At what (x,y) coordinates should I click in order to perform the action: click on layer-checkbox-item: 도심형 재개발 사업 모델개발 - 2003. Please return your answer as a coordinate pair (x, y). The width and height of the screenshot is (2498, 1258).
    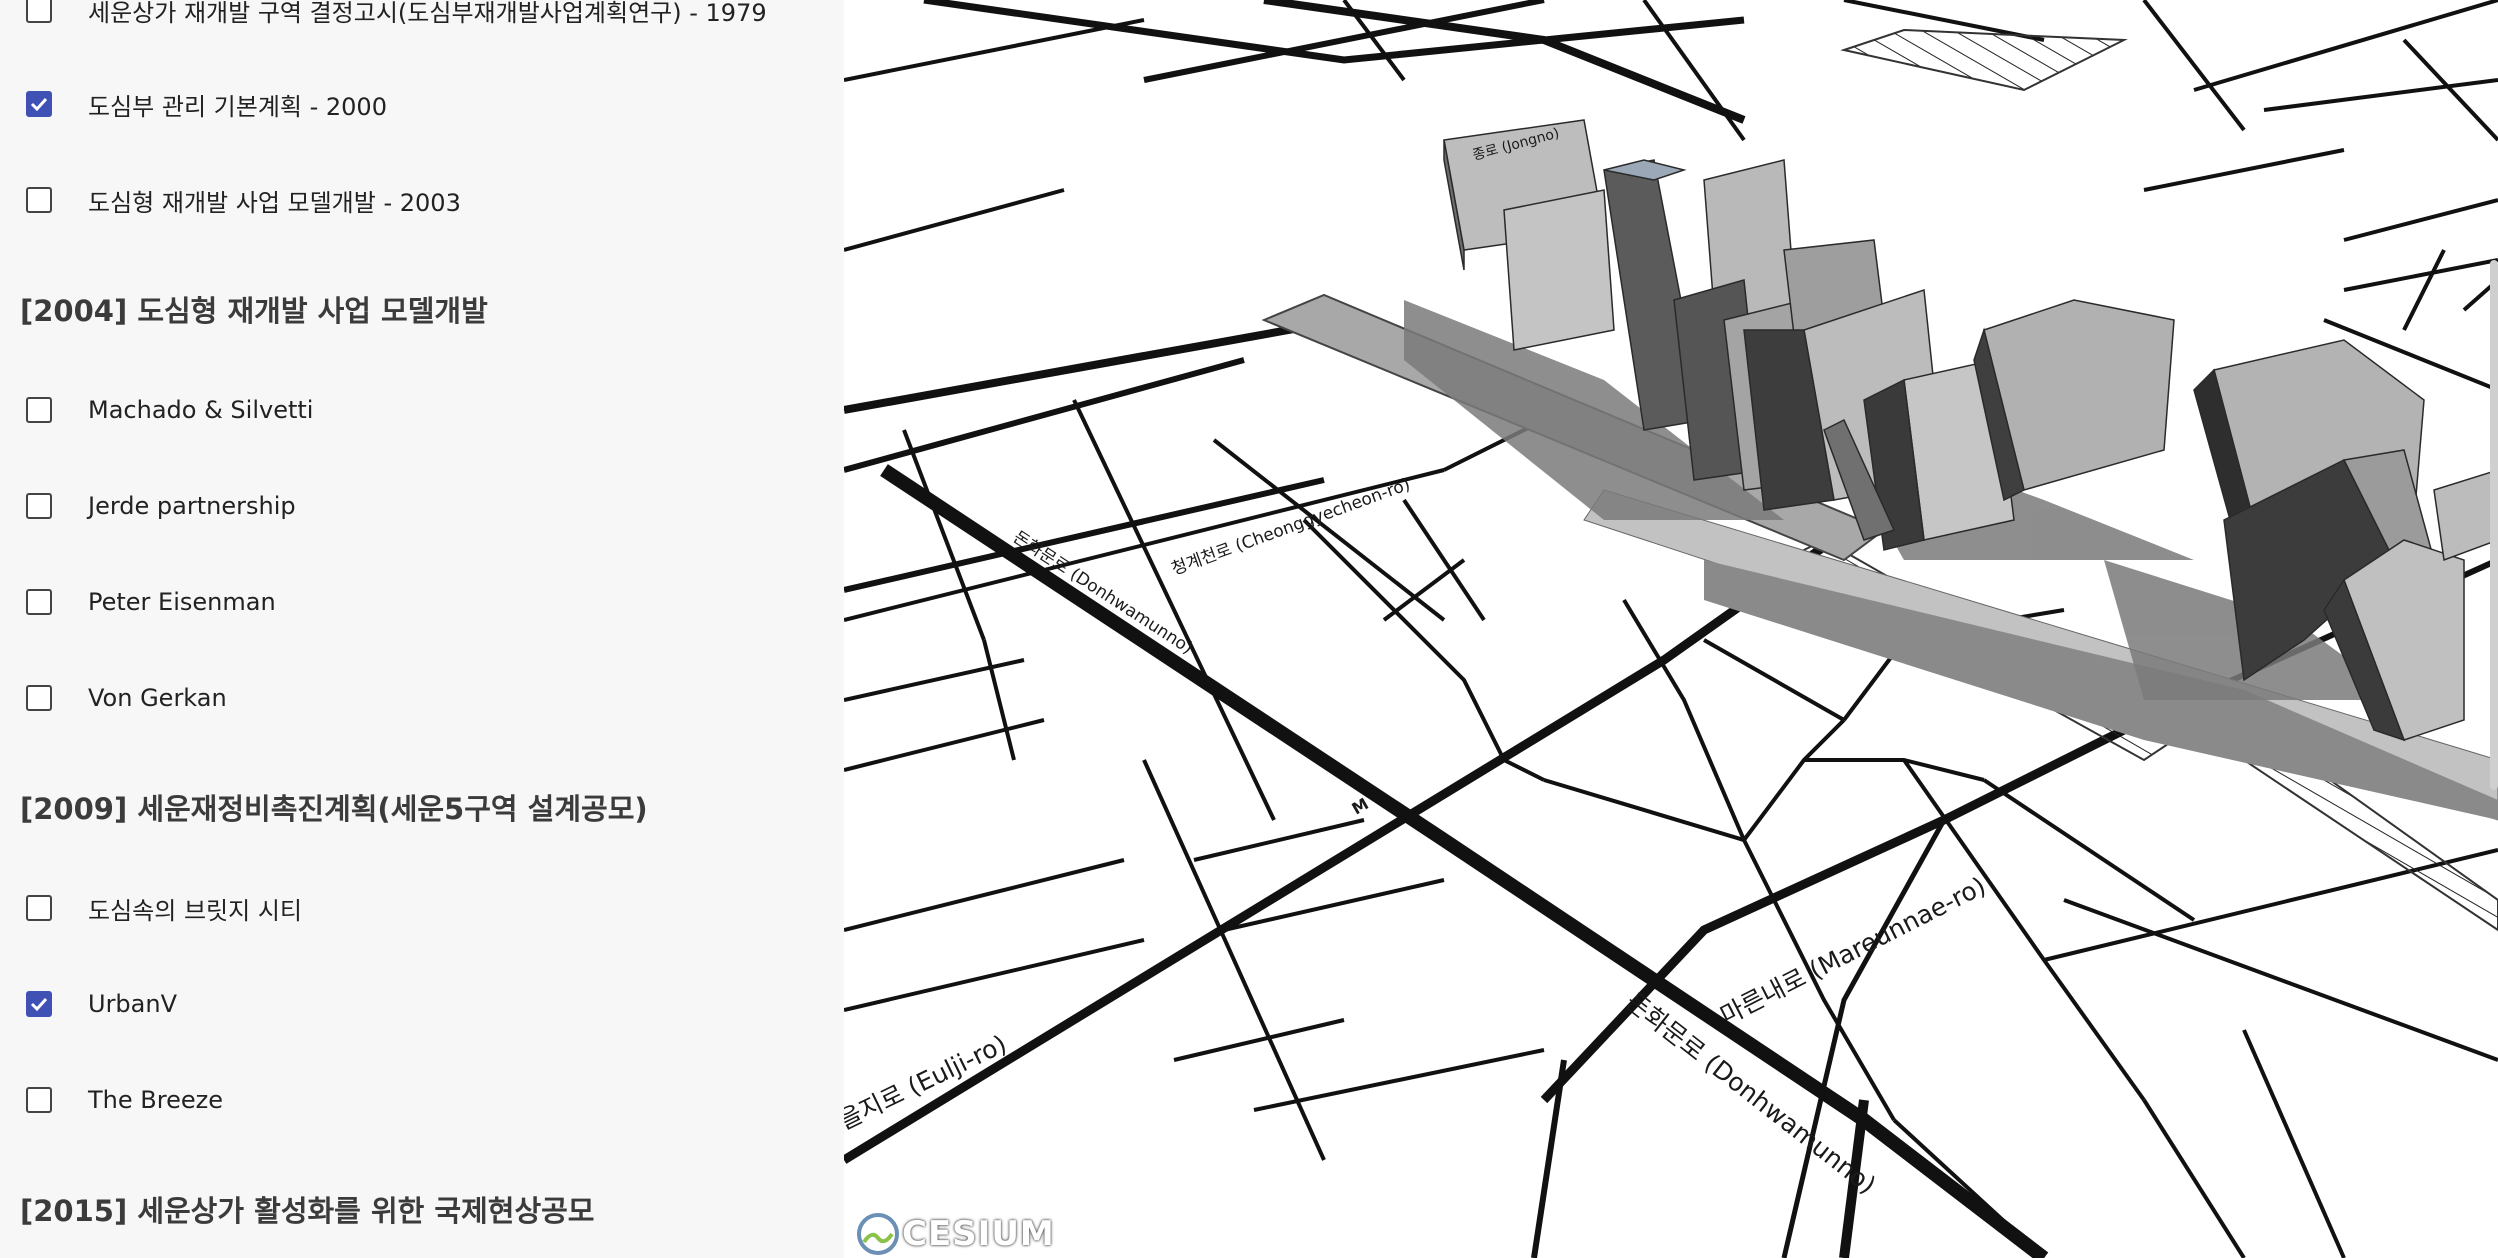
    Looking at the image, I should click on (243, 200).